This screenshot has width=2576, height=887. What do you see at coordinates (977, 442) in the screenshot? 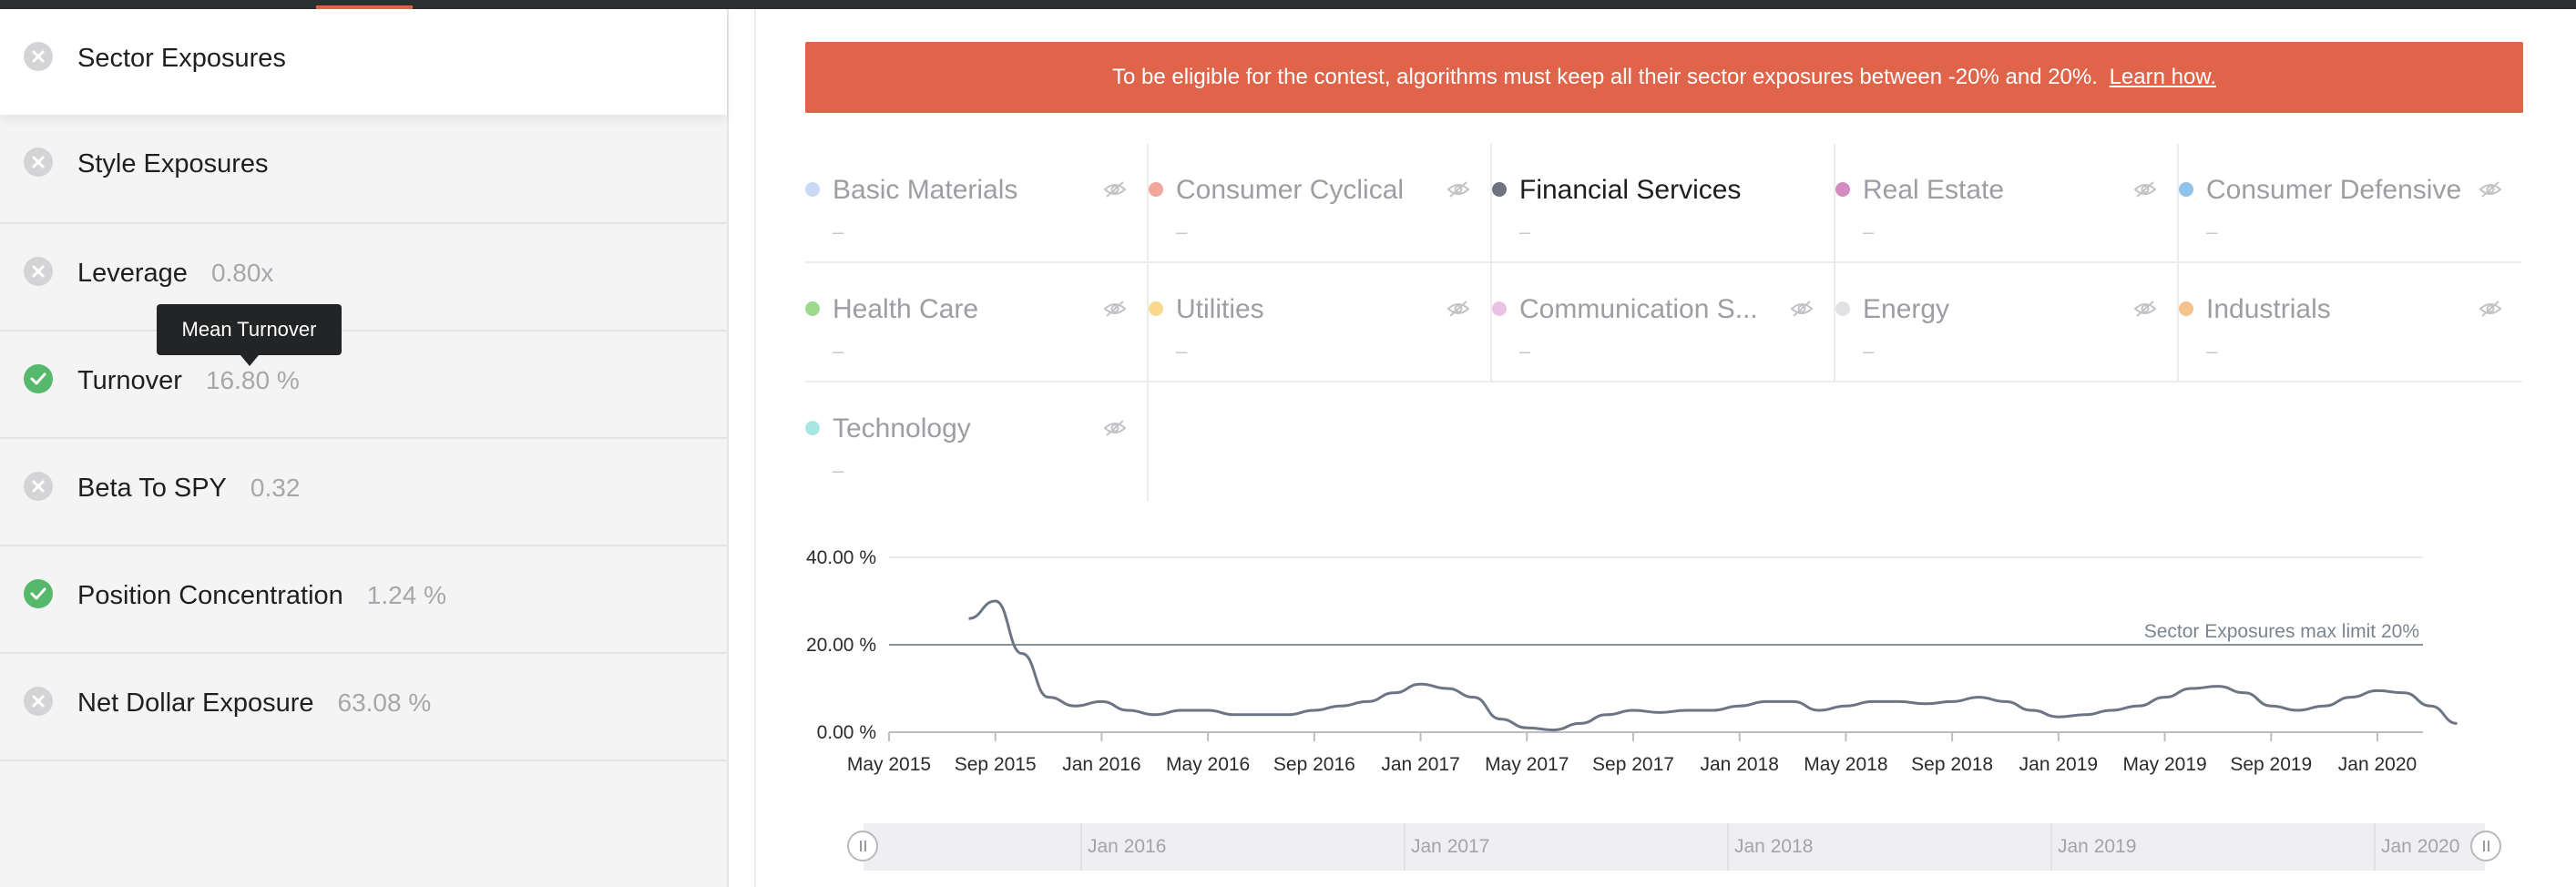
I see `sector-toggle-technology: Technology –` at bounding box center [977, 442].